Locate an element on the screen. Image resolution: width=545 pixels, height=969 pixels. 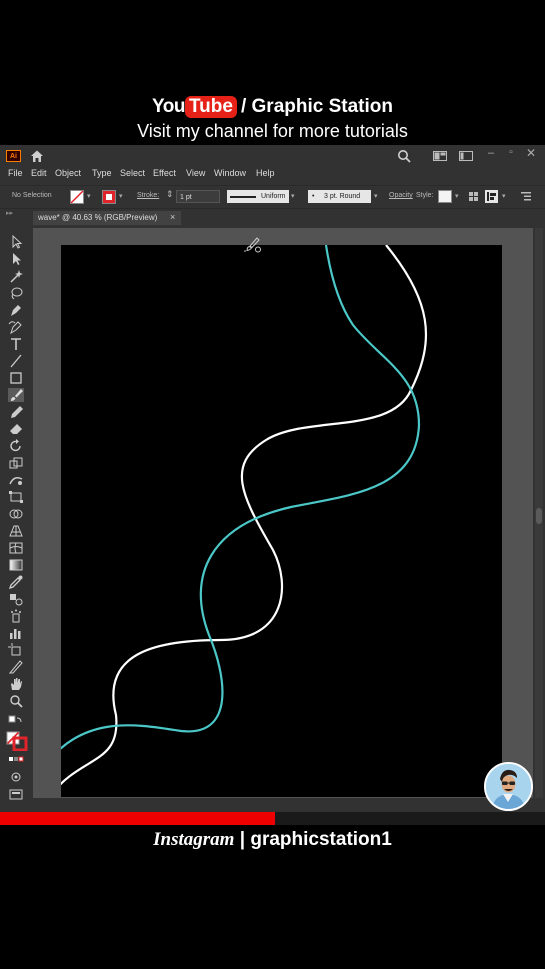
scale-tool-icon is located at coordinates (16, 463).